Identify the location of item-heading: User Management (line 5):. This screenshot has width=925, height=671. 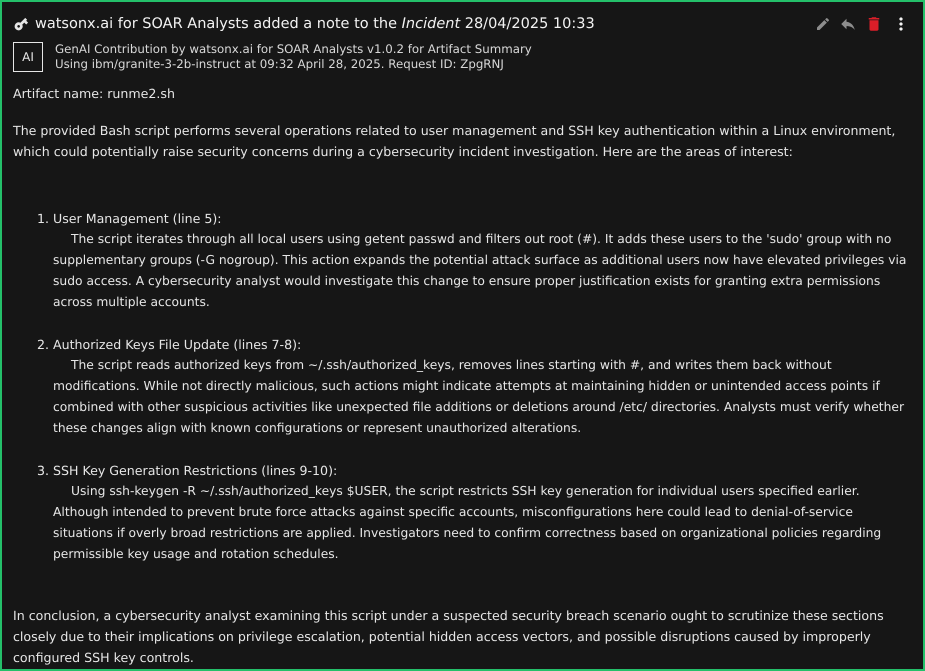
(137, 219).